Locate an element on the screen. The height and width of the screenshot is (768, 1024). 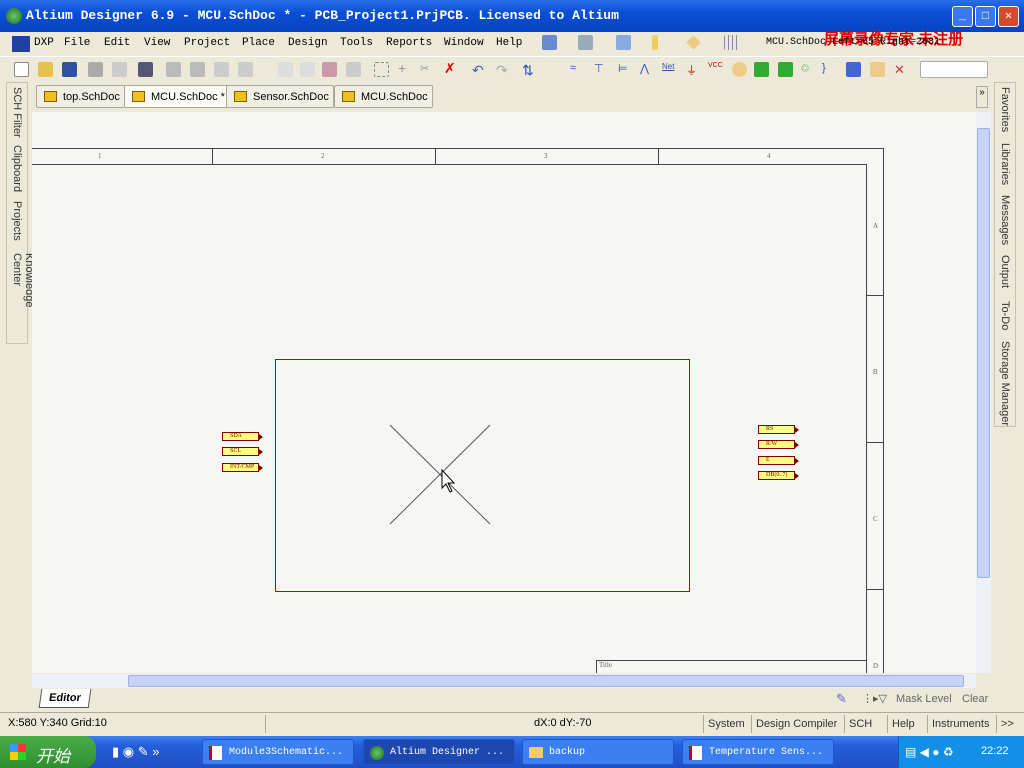
menu-edit: Edit is located at coordinates (117, 43).